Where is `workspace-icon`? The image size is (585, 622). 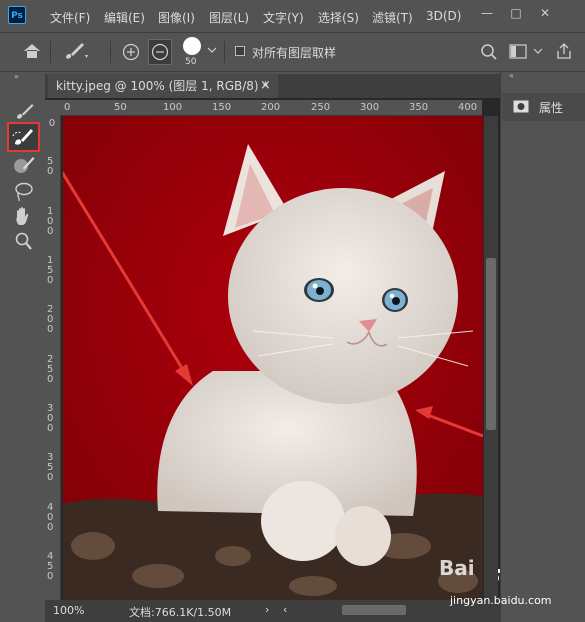 workspace-icon is located at coordinates (518, 51).